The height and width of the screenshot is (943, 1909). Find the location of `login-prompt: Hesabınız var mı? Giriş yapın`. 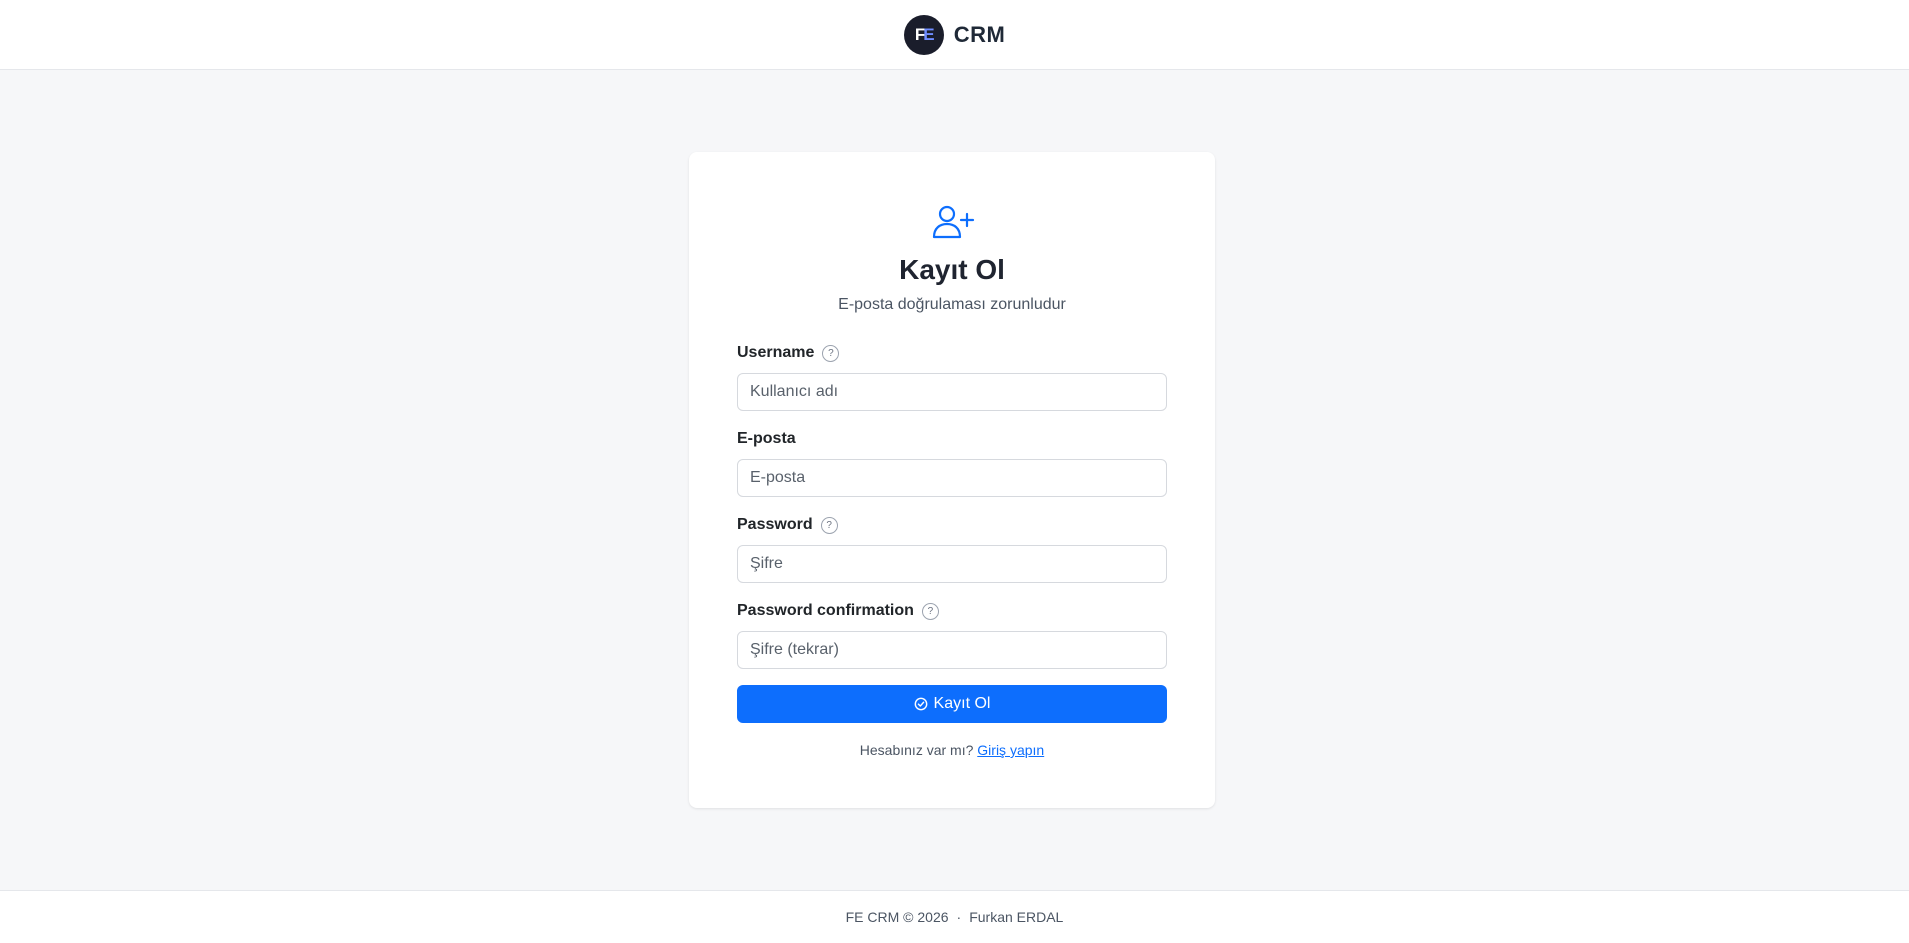

login-prompt: Hesabınız var mı? Giriş yapın is located at coordinates (952, 750).